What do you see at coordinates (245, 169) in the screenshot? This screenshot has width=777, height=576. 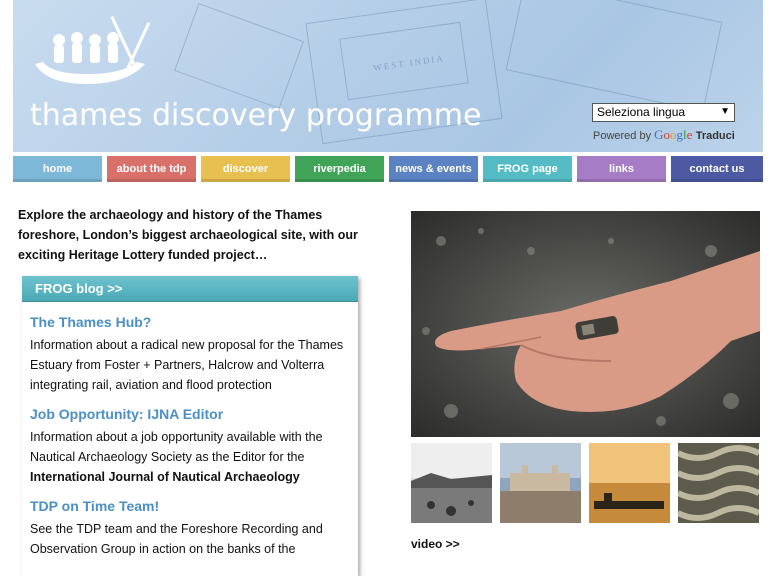 I see `nav-item-discover: discover` at bounding box center [245, 169].